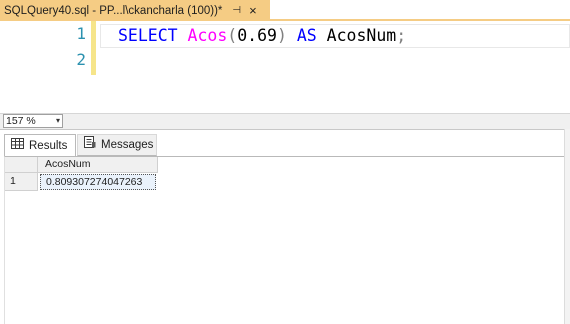 Image resolution: width=570 pixels, height=324 pixels. What do you see at coordinates (401, 35) in the screenshot?
I see `statement-terminator: ;` at bounding box center [401, 35].